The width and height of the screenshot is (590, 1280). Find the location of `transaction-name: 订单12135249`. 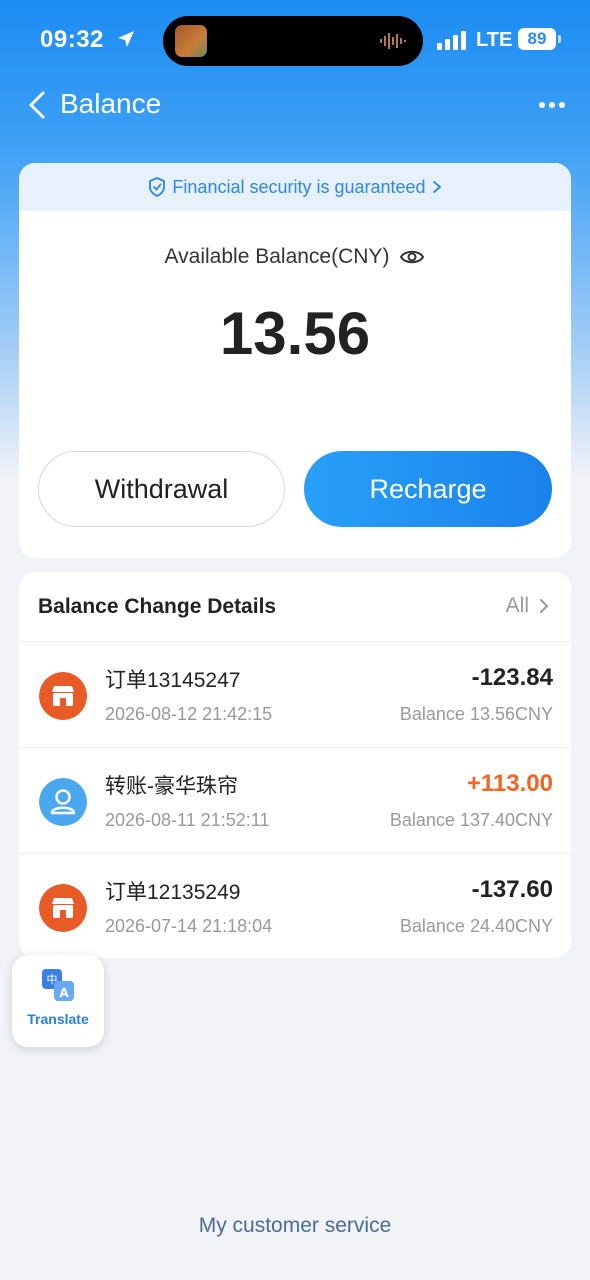

transaction-name: 订单12135249 is located at coordinates (173, 892).